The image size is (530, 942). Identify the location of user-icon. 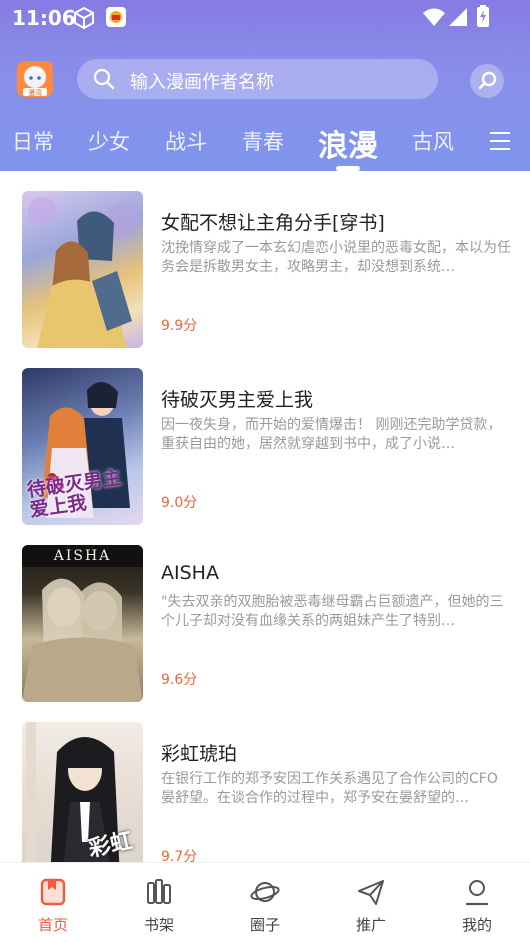
(477, 893).